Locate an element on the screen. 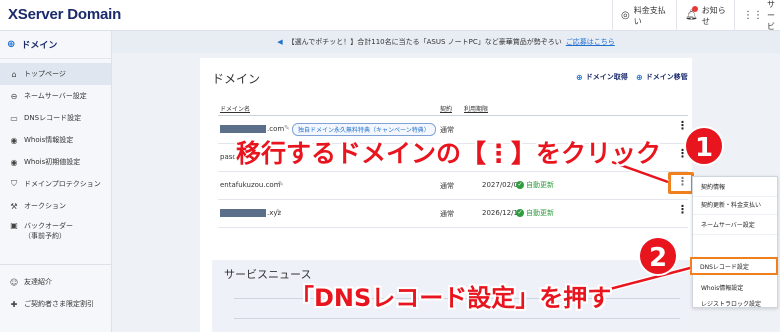 This screenshot has height=332, width=780. step2-instruction: 「DNSレコード設定」を押す is located at coordinates (451, 298).